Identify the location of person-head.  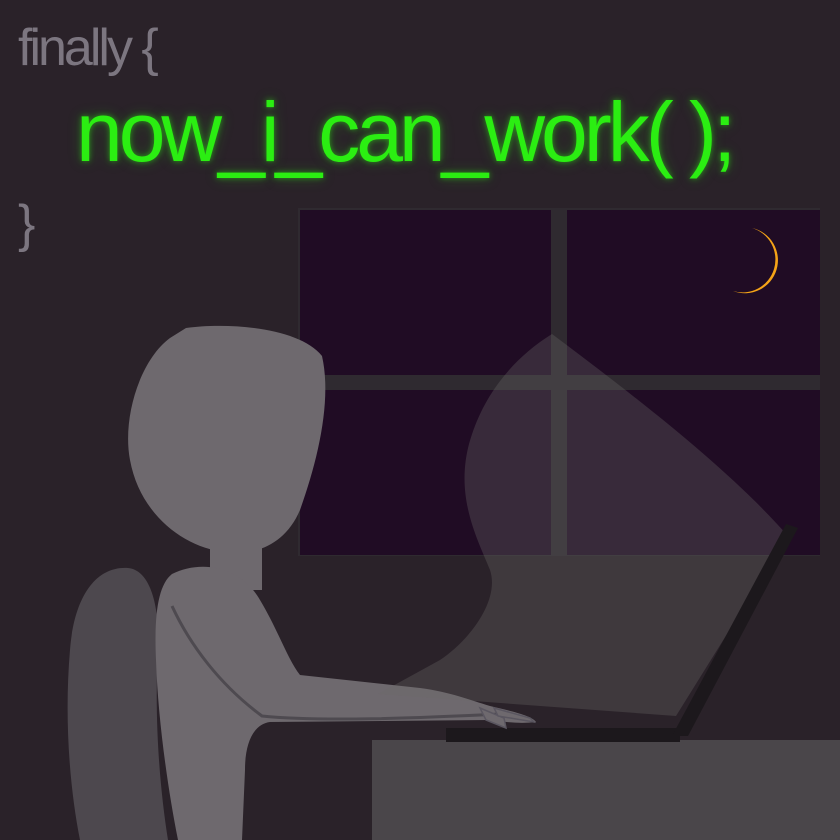
(227, 439).